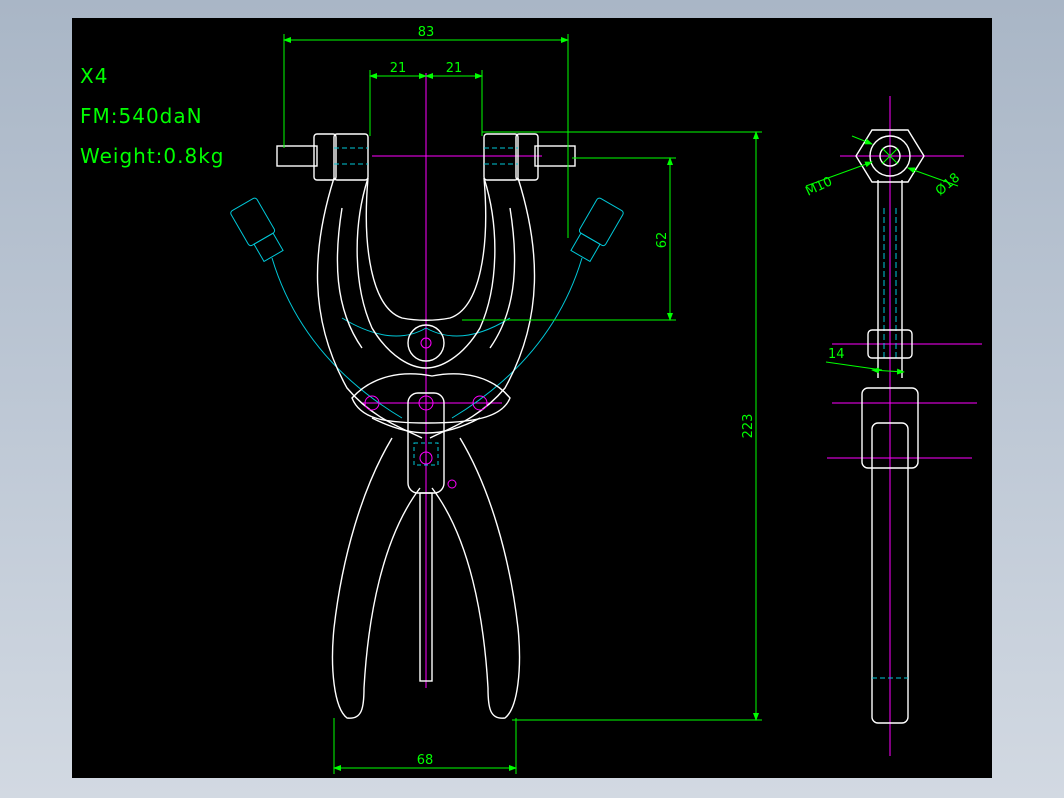 The height and width of the screenshot is (798, 1064). Describe the element at coordinates (322, 157) in the screenshot. I see `left-spindle` at that location.